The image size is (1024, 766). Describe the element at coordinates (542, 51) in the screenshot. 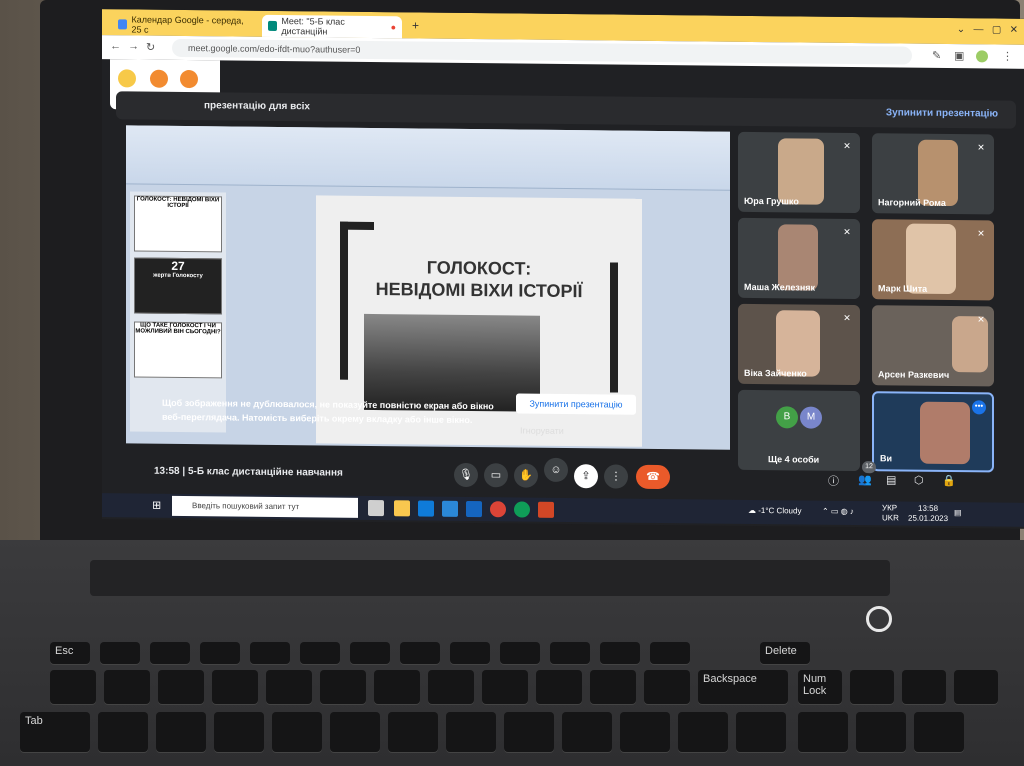

I see `address-bar: meet.google.com/edo-ifdt-muo?authuser=0` at that location.